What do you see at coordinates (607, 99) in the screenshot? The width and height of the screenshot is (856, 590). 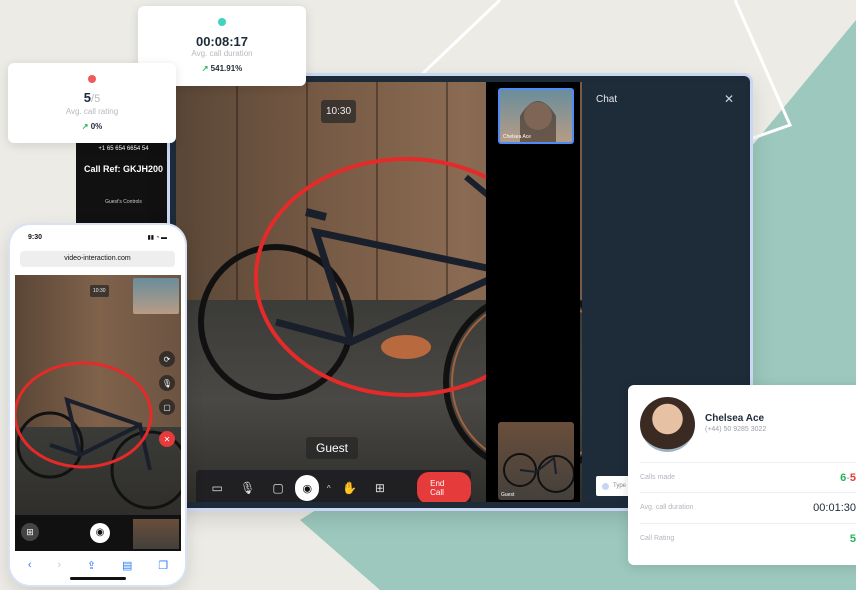 I see `chat-title: Chat` at bounding box center [607, 99].